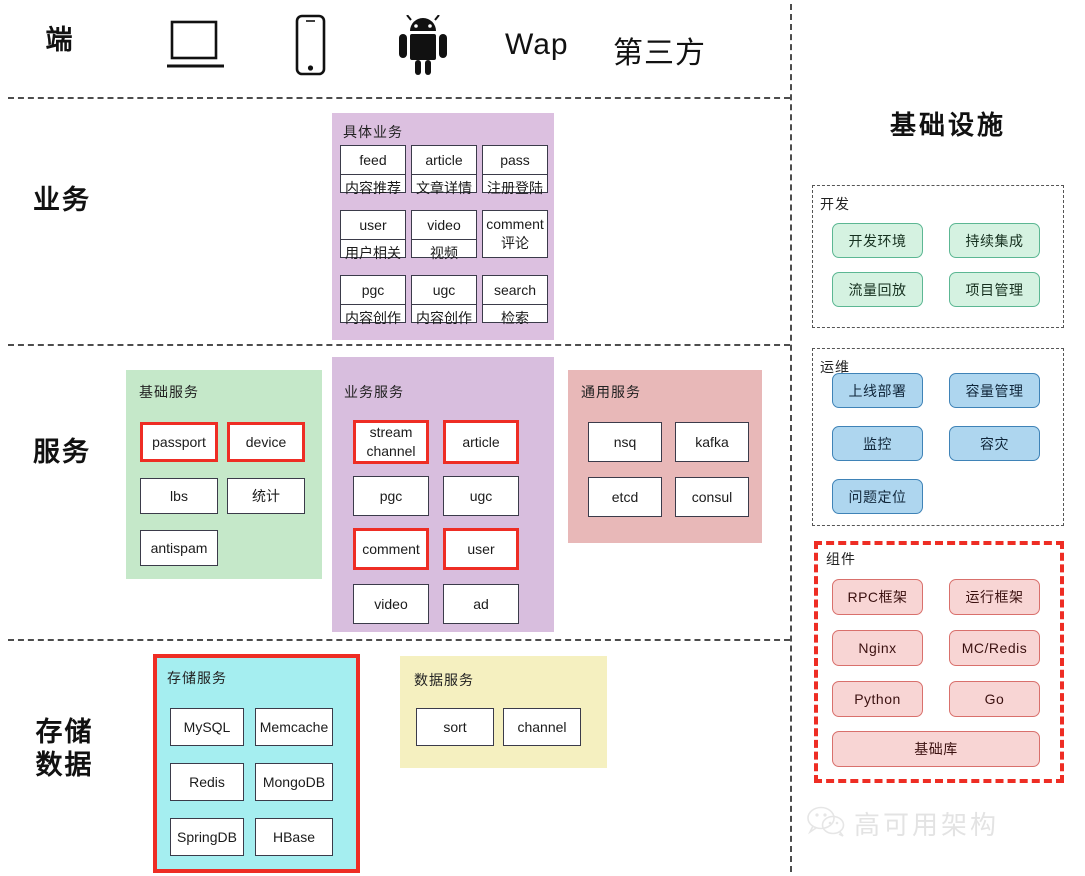 The image size is (1085, 876). Describe the element at coordinates (294, 727) in the screenshot. I see `storage-box-memcache: Memcache` at that location.